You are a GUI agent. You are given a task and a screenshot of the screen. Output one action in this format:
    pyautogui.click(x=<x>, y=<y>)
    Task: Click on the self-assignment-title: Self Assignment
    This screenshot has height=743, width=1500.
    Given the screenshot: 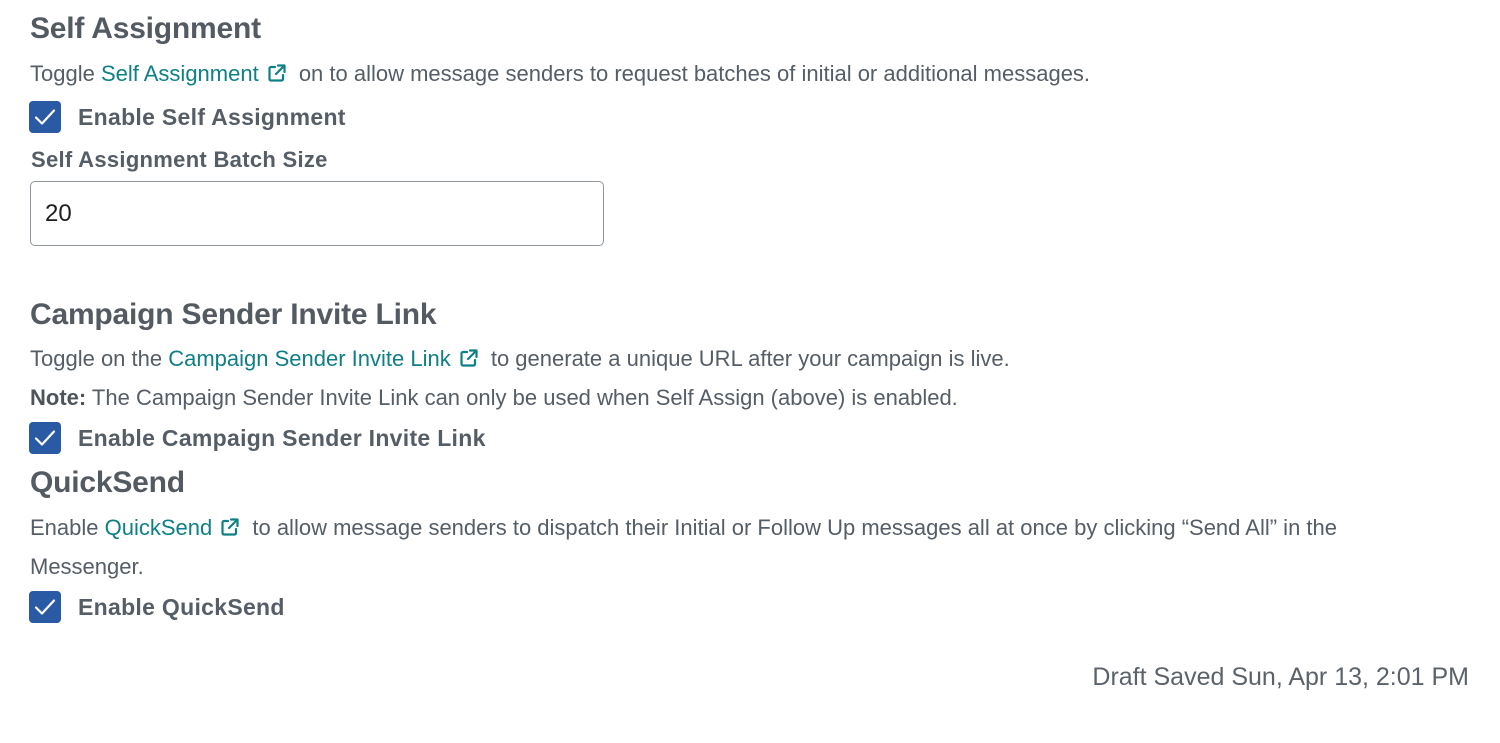 What is the action you would take?
    pyautogui.click(x=145, y=28)
    